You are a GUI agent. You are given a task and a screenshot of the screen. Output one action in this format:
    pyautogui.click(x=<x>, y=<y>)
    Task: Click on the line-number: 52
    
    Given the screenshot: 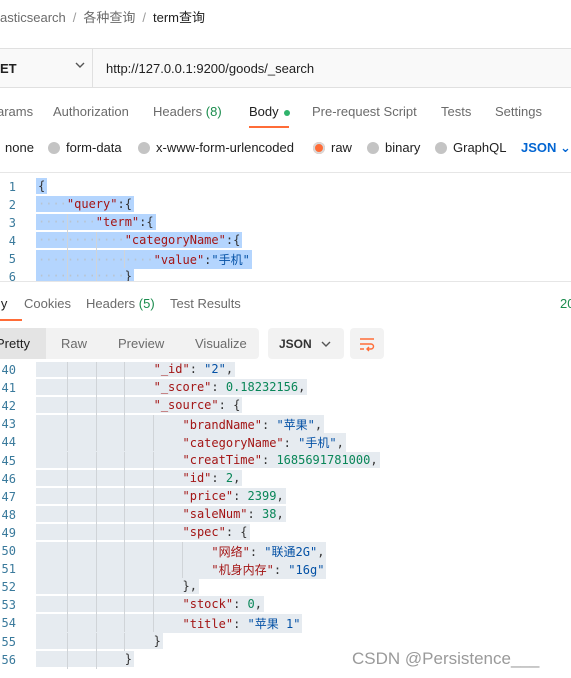 What is the action you would take?
    pyautogui.click(x=8, y=587)
    